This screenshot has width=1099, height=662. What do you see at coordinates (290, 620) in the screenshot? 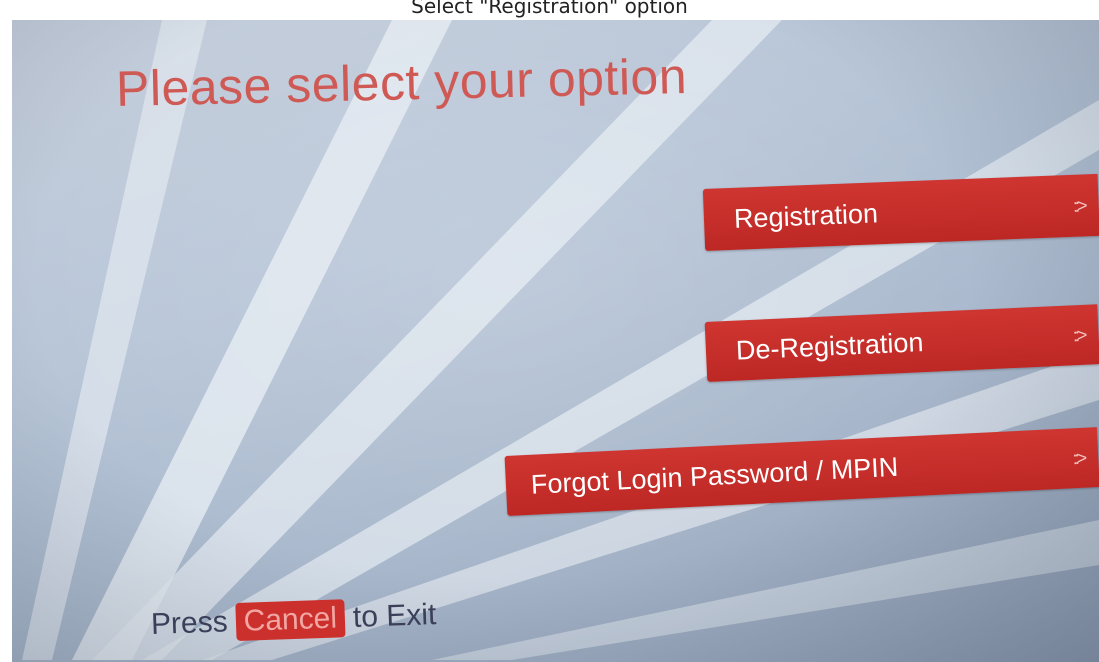
I see `cancel-button: Cancel` at bounding box center [290, 620].